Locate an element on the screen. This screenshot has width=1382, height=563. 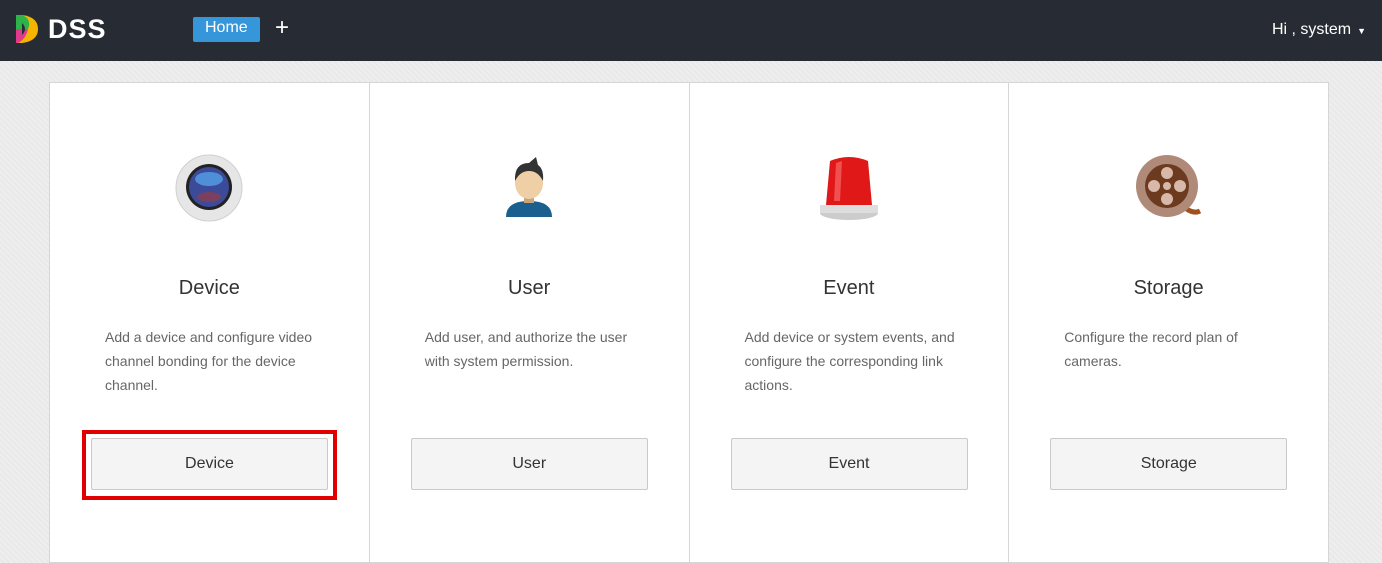
card-description: Configure the record plan of cameras. is located at coordinates (1151, 349).